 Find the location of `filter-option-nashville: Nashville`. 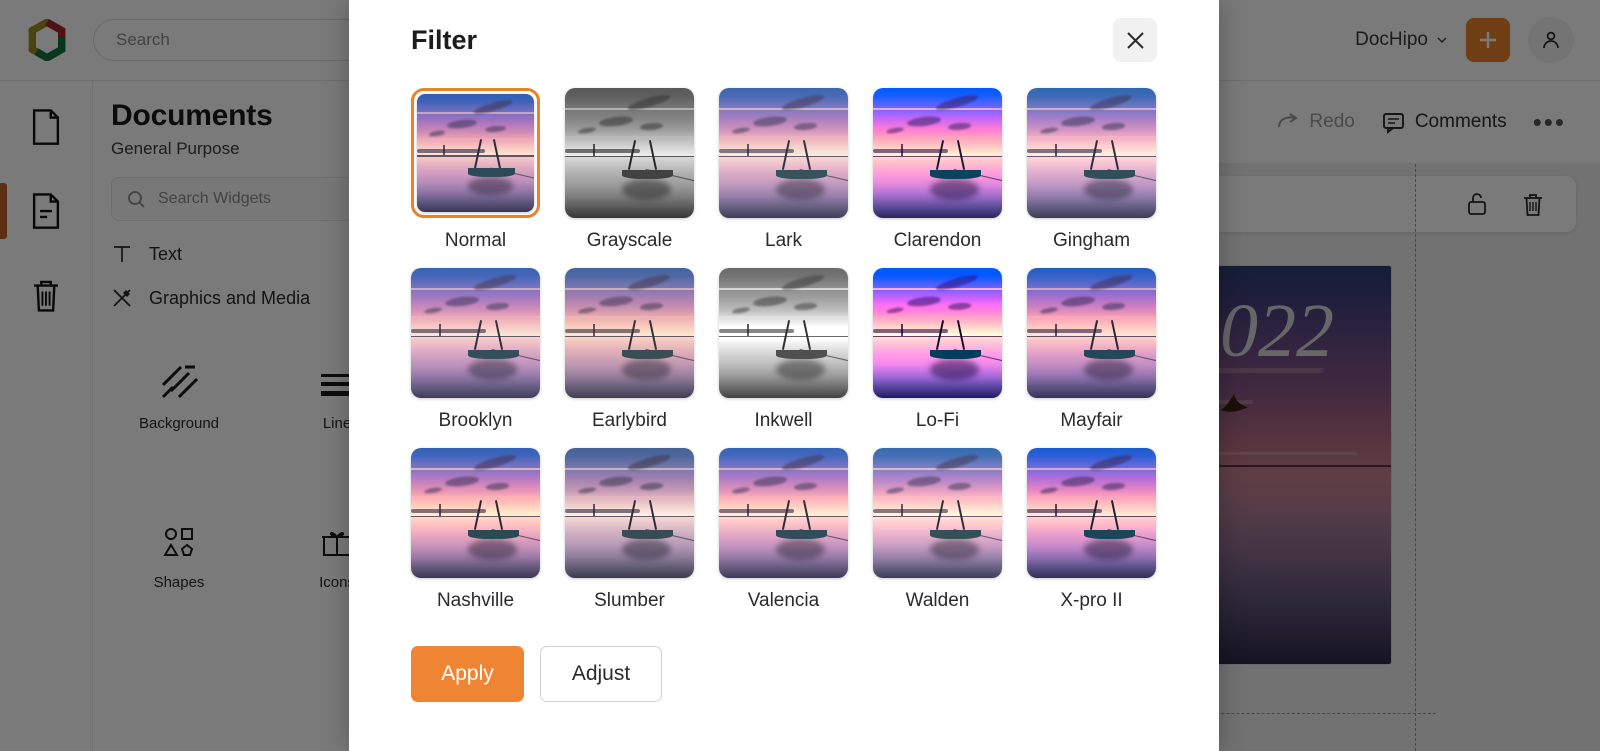

filter-option-nashville: Nashville is located at coordinates (475, 530).